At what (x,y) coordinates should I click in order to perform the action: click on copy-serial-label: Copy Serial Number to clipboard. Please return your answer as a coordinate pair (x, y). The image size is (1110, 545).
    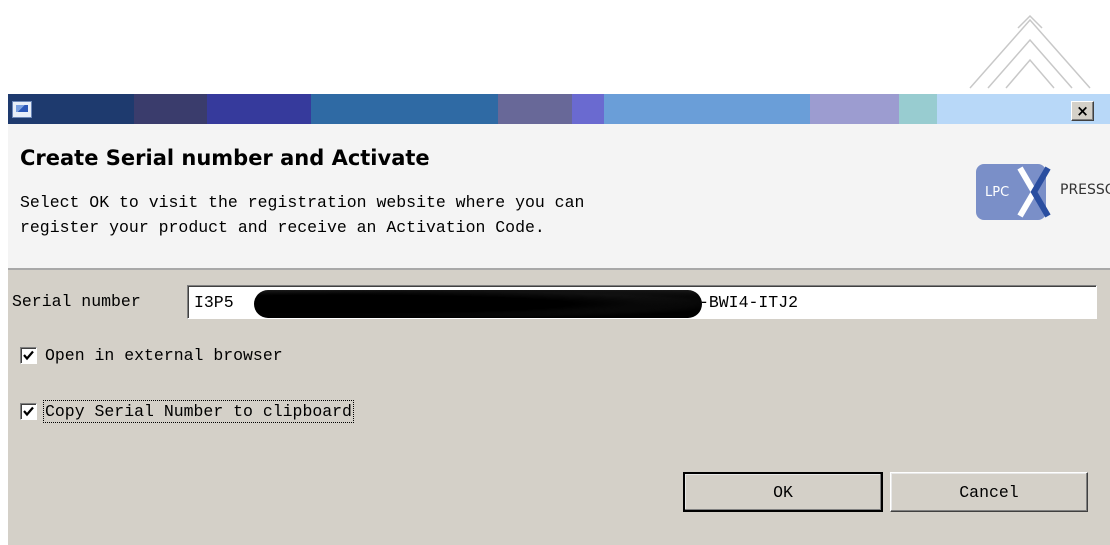
    Looking at the image, I should click on (198, 411).